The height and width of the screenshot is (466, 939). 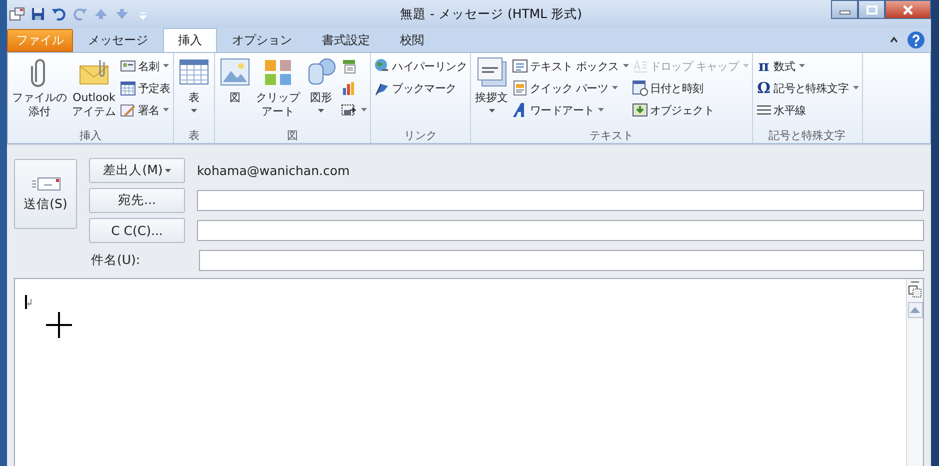 I want to click on text-box-icon, so click(x=520, y=66).